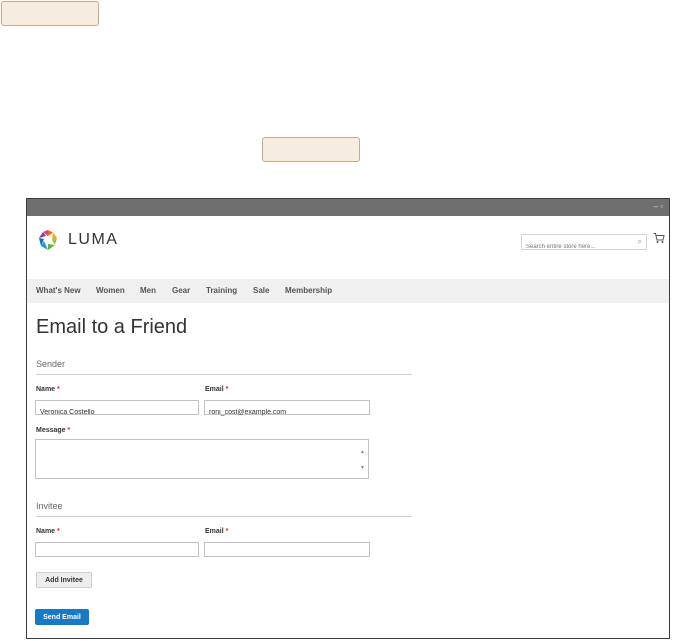  I want to click on sender-legend: Sender, so click(51, 364).